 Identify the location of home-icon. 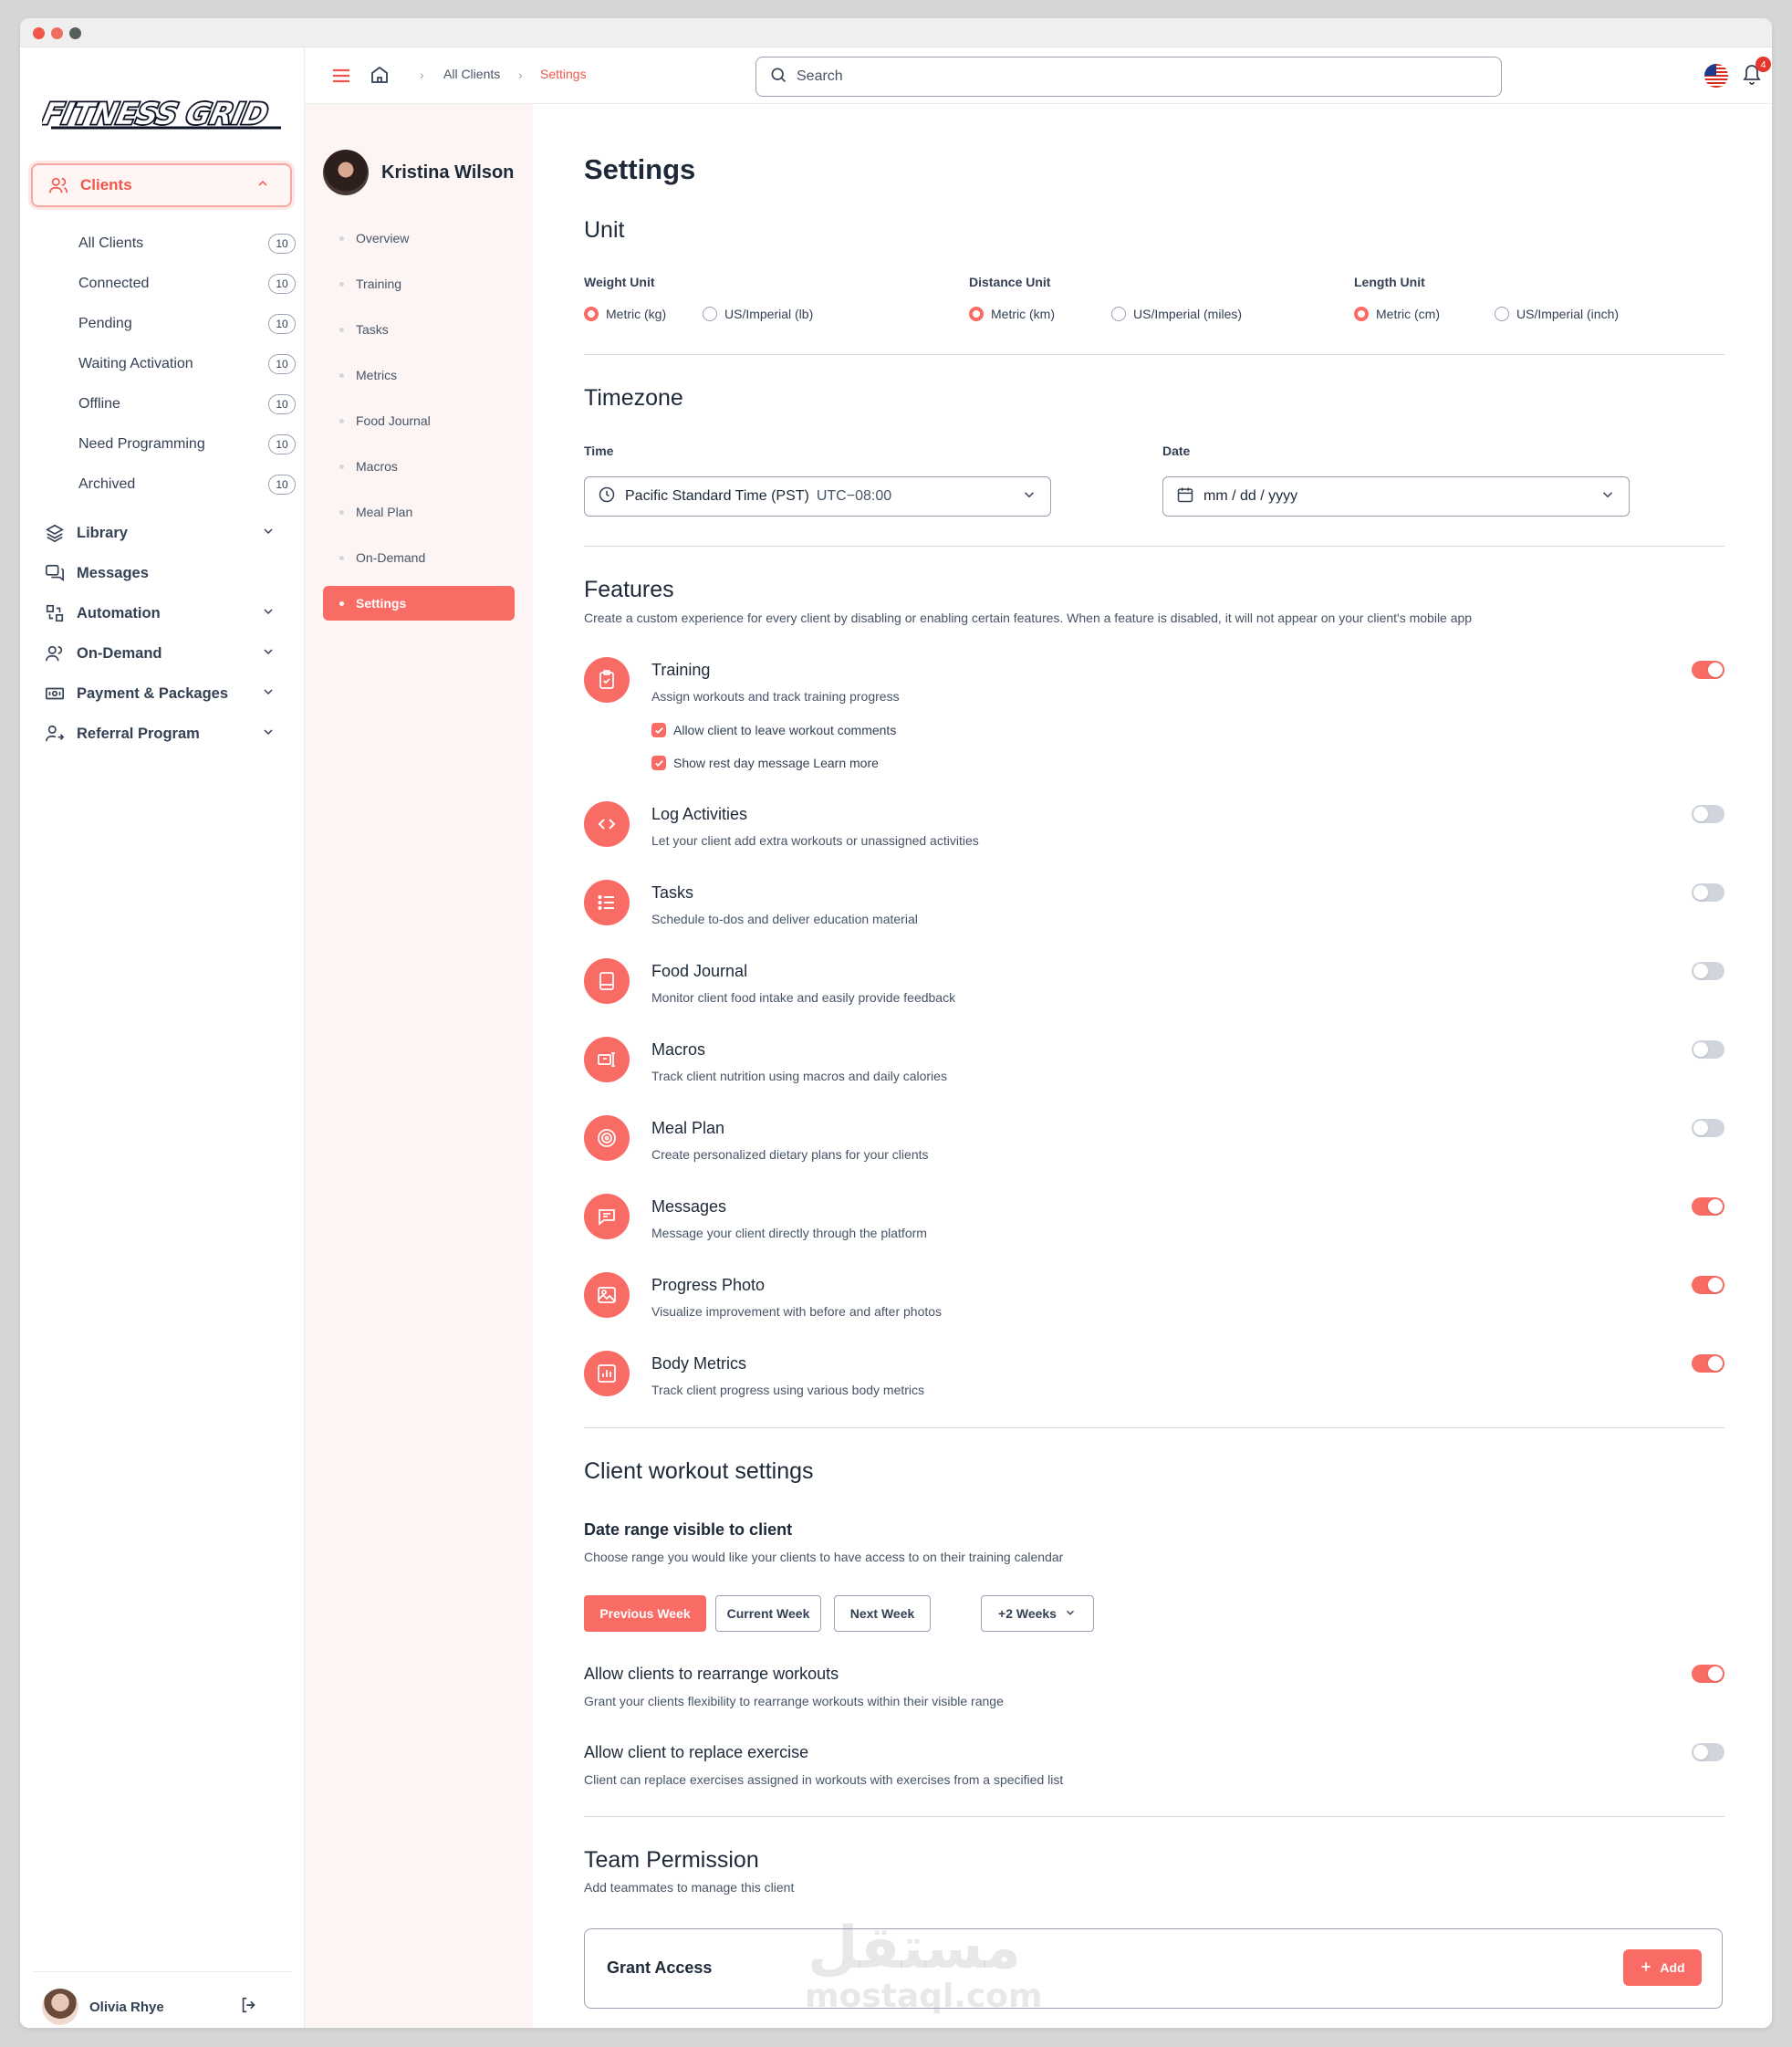
(380, 77).